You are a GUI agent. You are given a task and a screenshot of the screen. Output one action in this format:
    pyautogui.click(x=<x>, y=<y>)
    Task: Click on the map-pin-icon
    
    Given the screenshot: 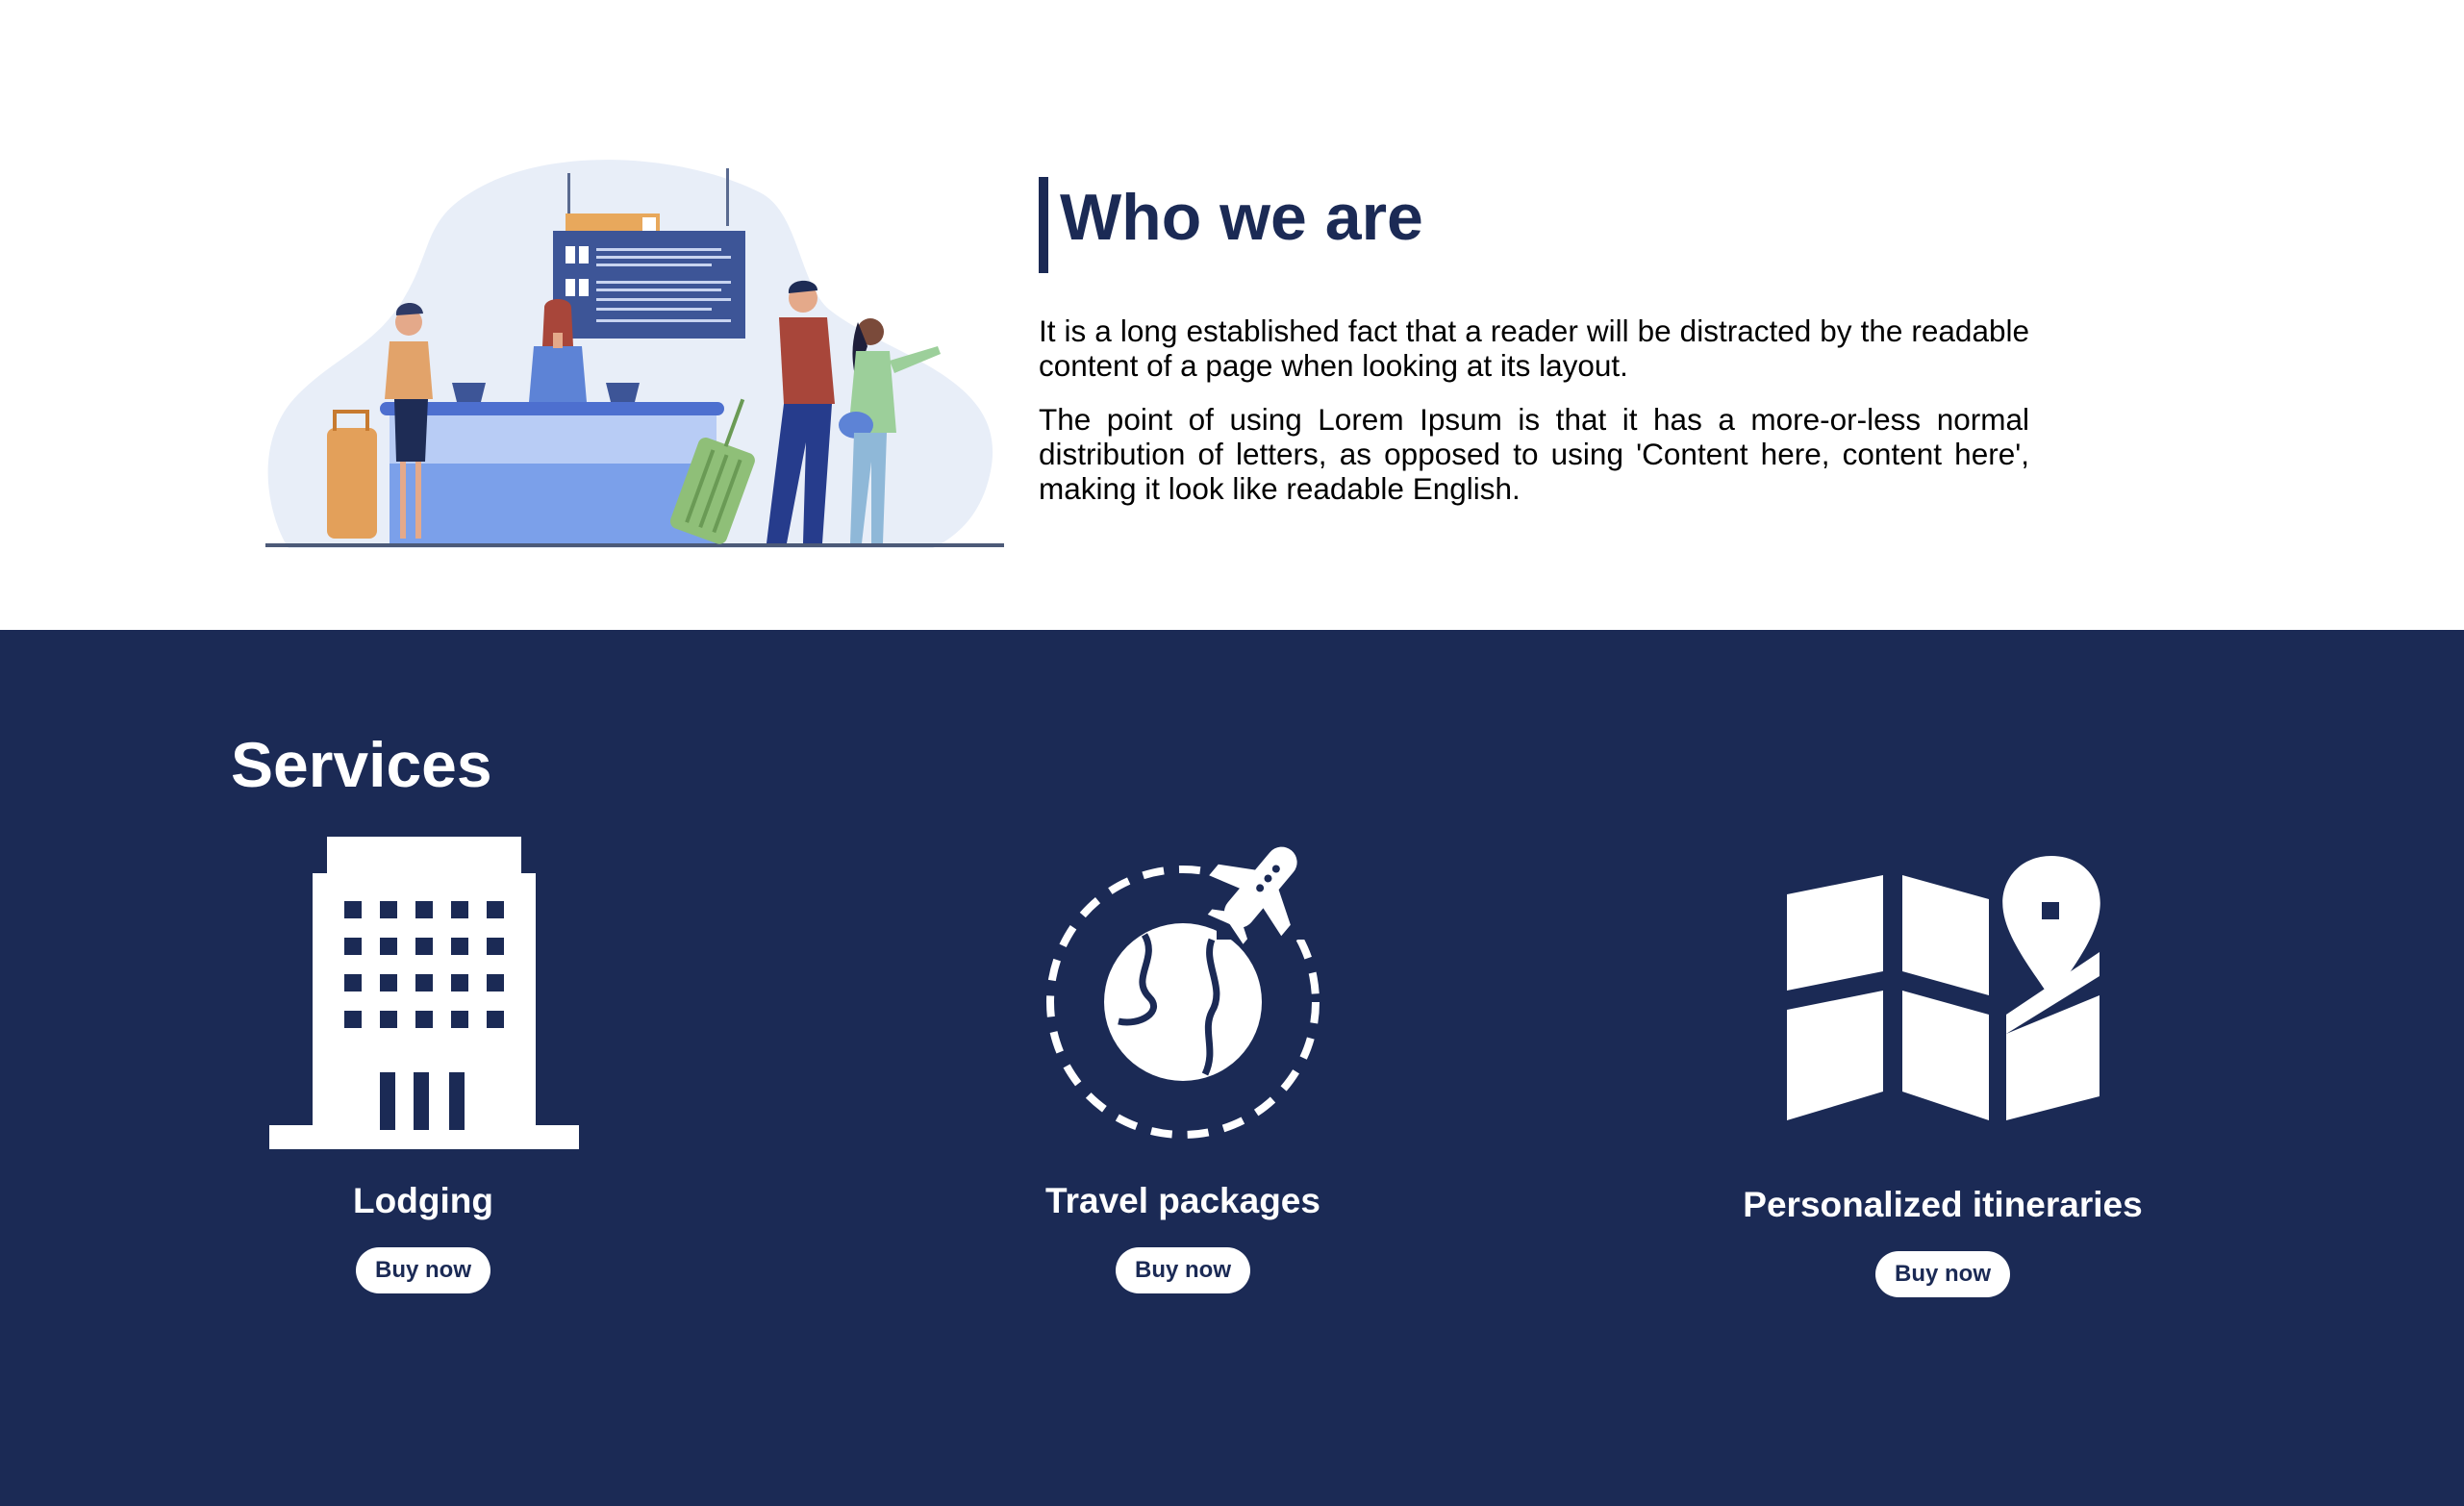 What is the action you would take?
    pyautogui.click(x=1943, y=988)
    